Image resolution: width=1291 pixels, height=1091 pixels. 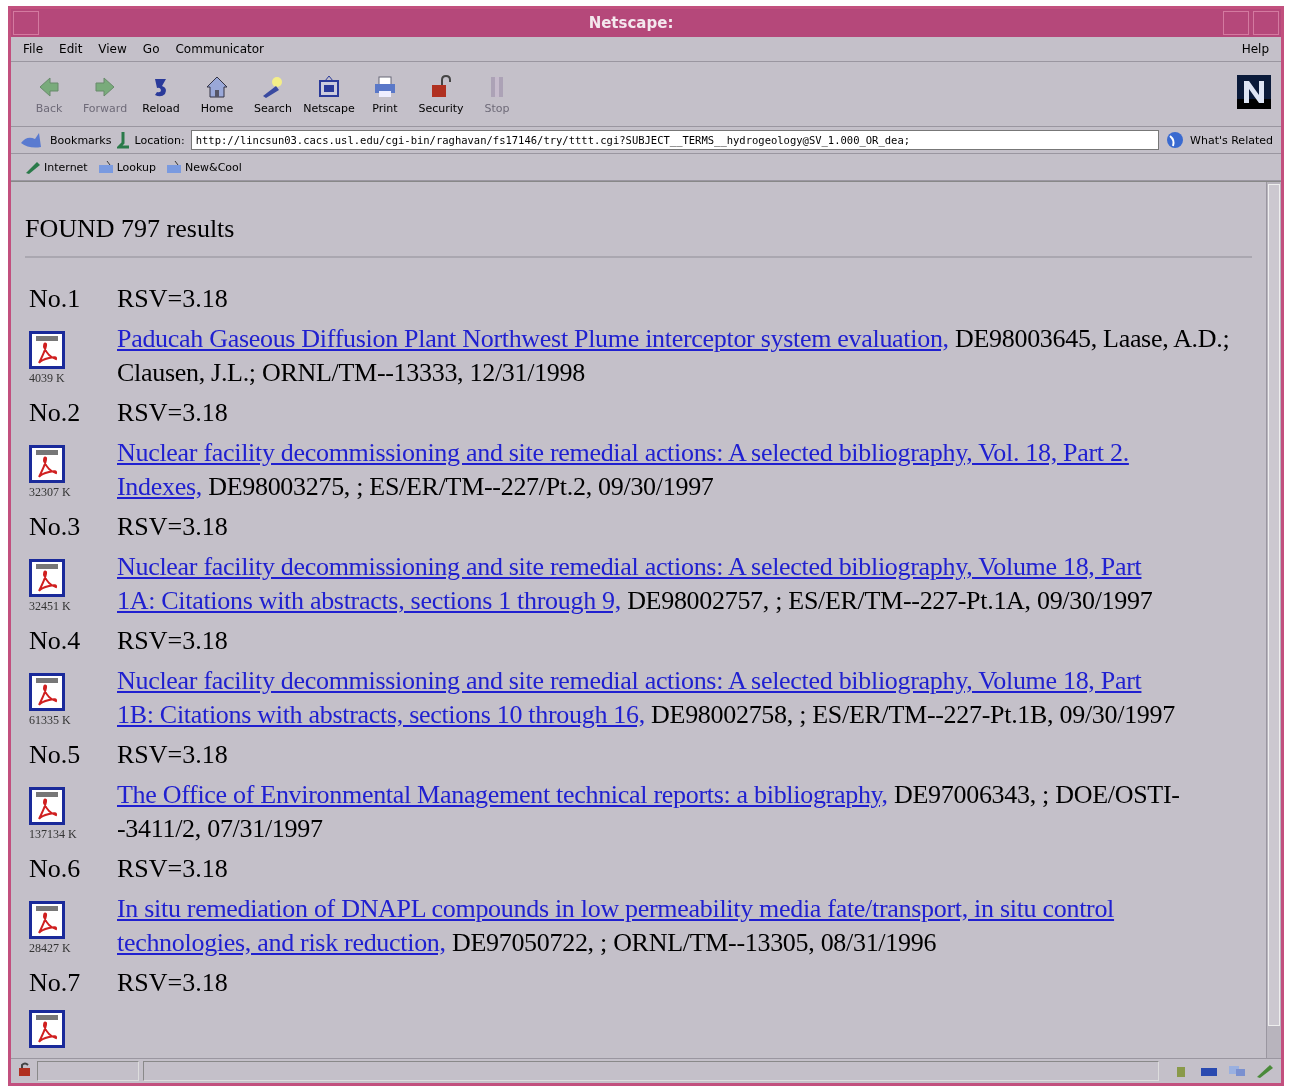 I want to click on location-label: Location:, so click(x=159, y=140).